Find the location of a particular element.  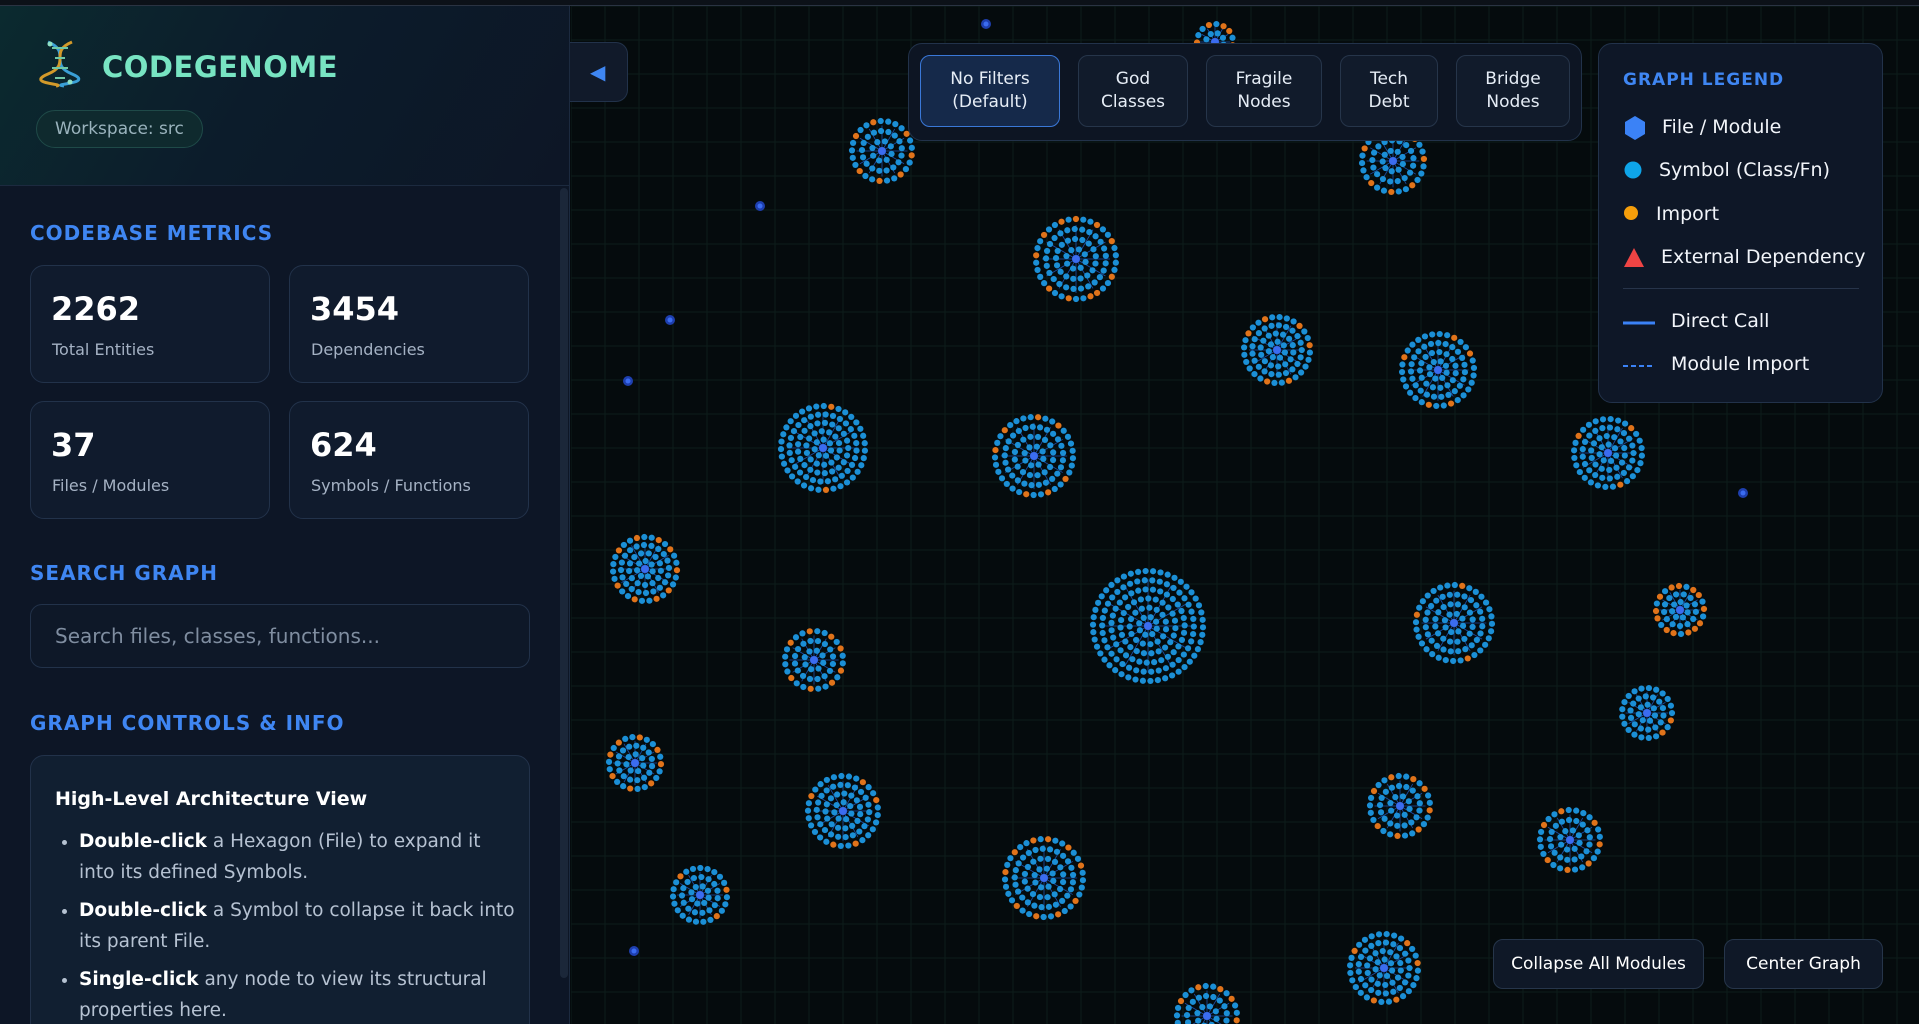

filter-fragile-nodes-button: Fragile Nodes is located at coordinates (1264, 91).